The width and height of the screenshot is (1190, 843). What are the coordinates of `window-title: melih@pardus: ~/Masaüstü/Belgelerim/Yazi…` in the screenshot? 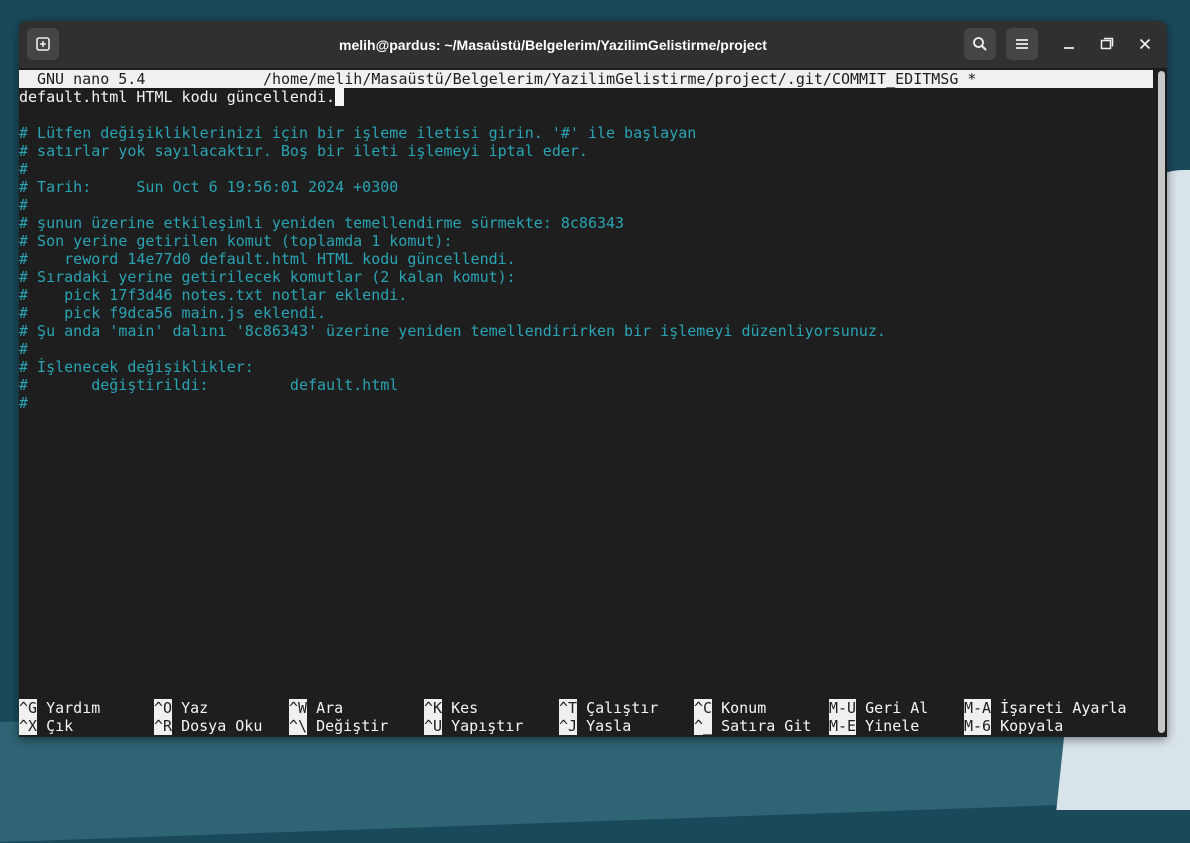 It's located at (553, 44).